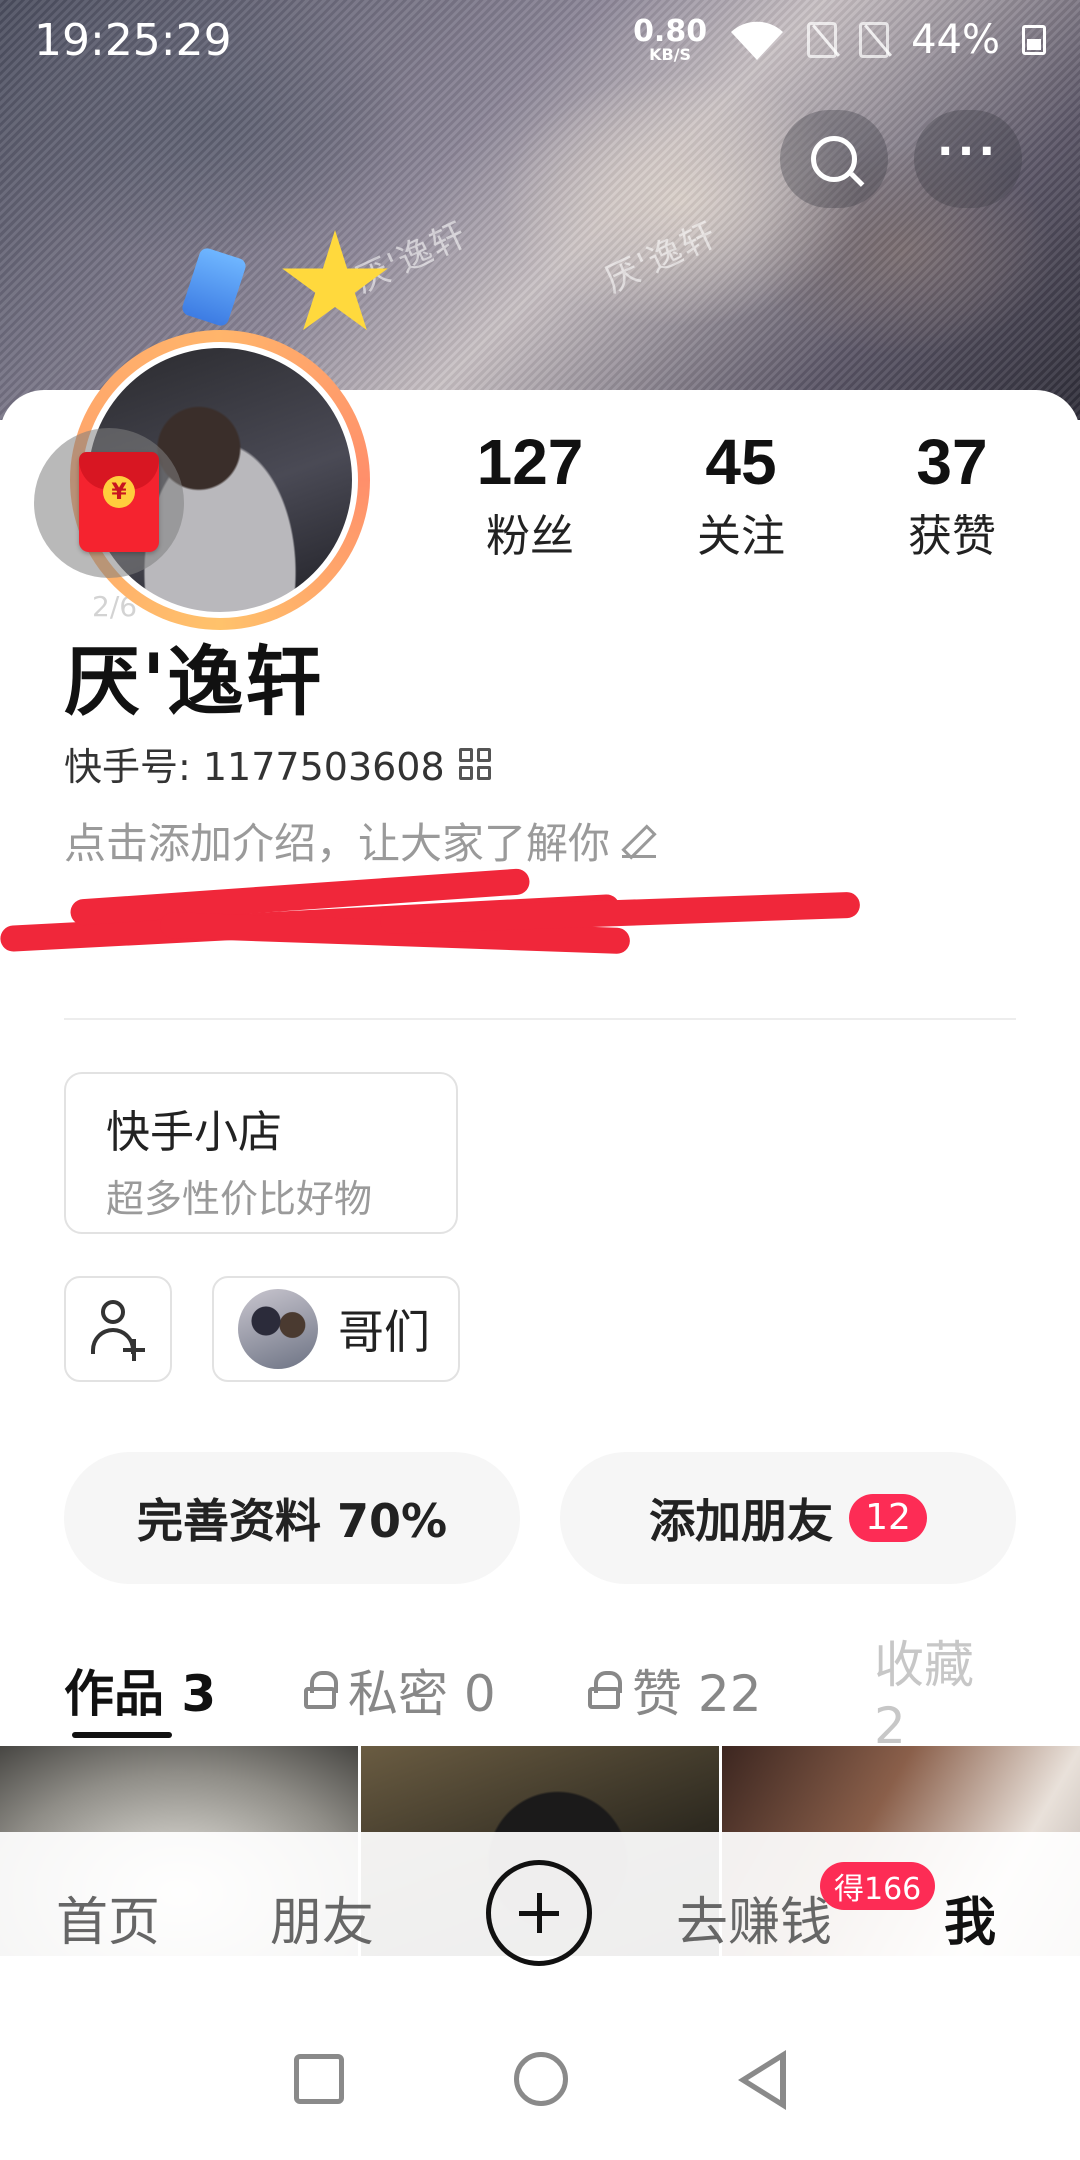 The width and height of the screenshot is (1080, 2160). I want to click on shop-subtitle: 超多性价比好物, so click(239, 1199).